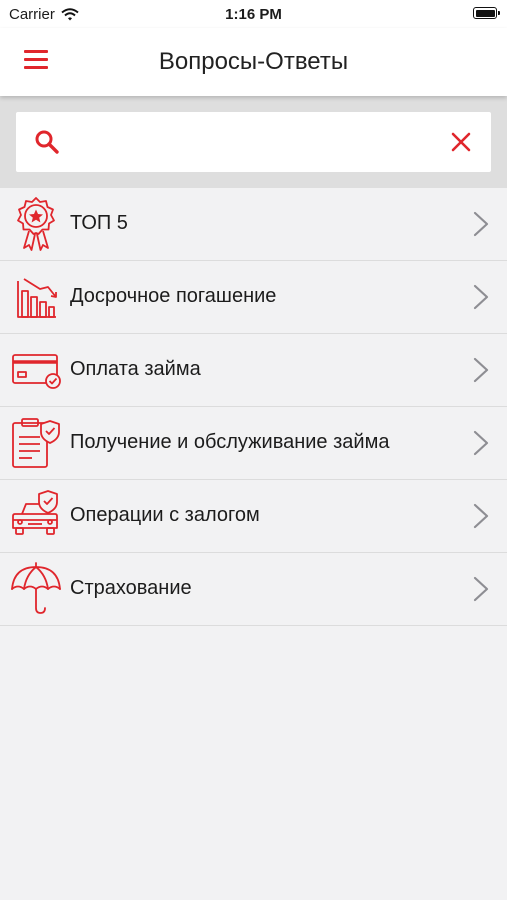 Image resolution: width=507 pixels, height=900 pixels. Describe the element at coordinates (230, 442) in the screenshot. I see `list-item-label: Получение и обслуживание займа` at that location.